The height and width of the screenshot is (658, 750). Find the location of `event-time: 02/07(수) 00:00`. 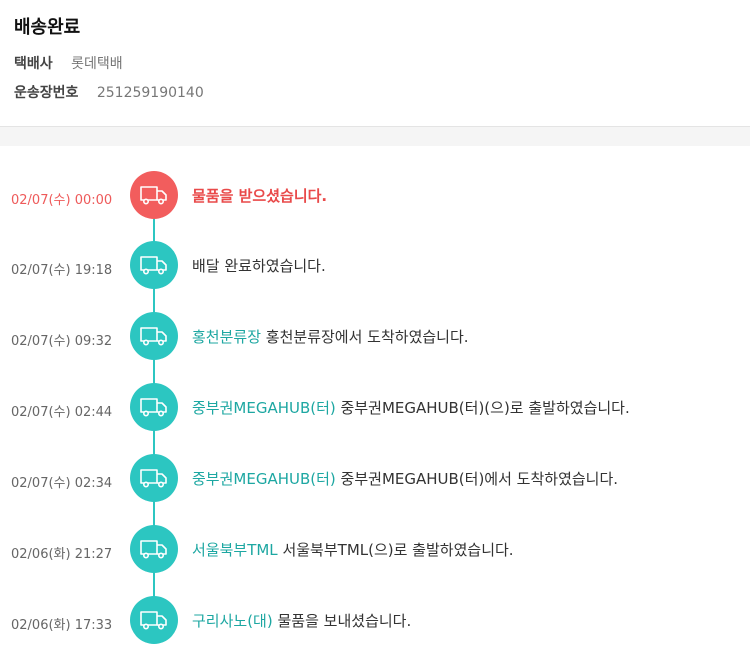

event-time: 02/07(수) 00:00 is located at coordinates (62, 200).